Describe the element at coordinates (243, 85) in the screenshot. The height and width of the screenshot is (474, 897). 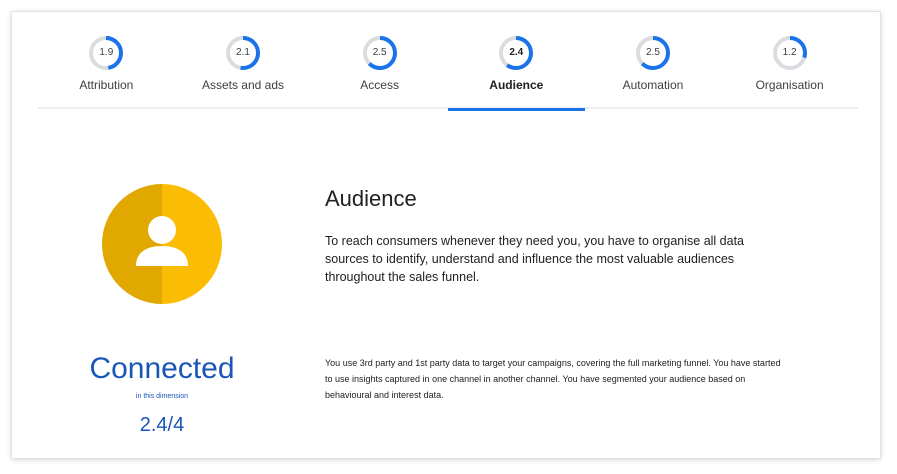
I see `tab-label: Assets and ads` at that location.